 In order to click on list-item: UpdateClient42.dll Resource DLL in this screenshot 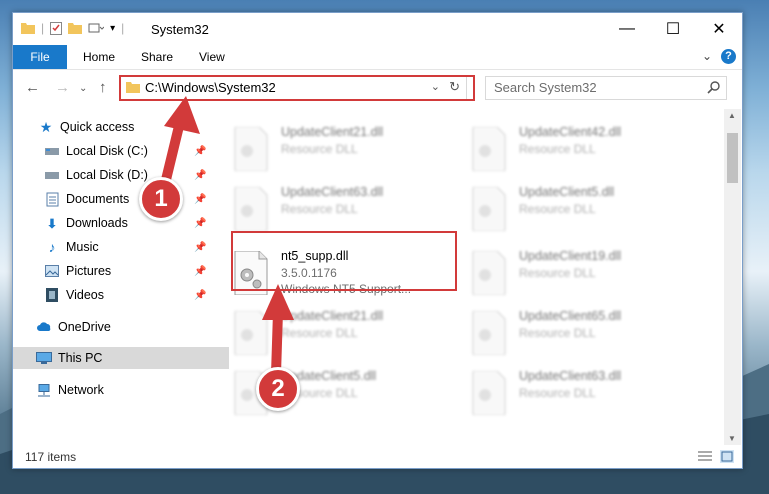, I will do `click(581, 147)`.